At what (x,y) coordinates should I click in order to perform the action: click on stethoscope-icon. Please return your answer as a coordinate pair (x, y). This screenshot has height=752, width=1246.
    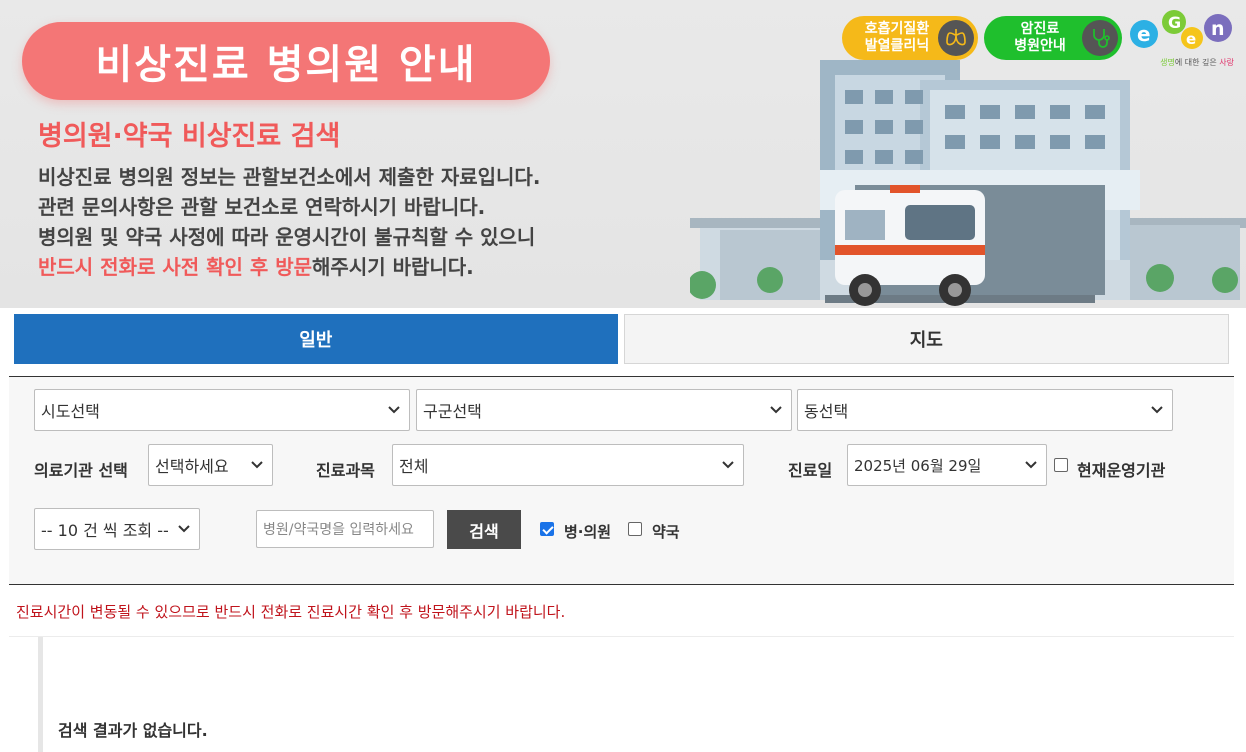
    Looking at the image, I should click on (1100, 38).